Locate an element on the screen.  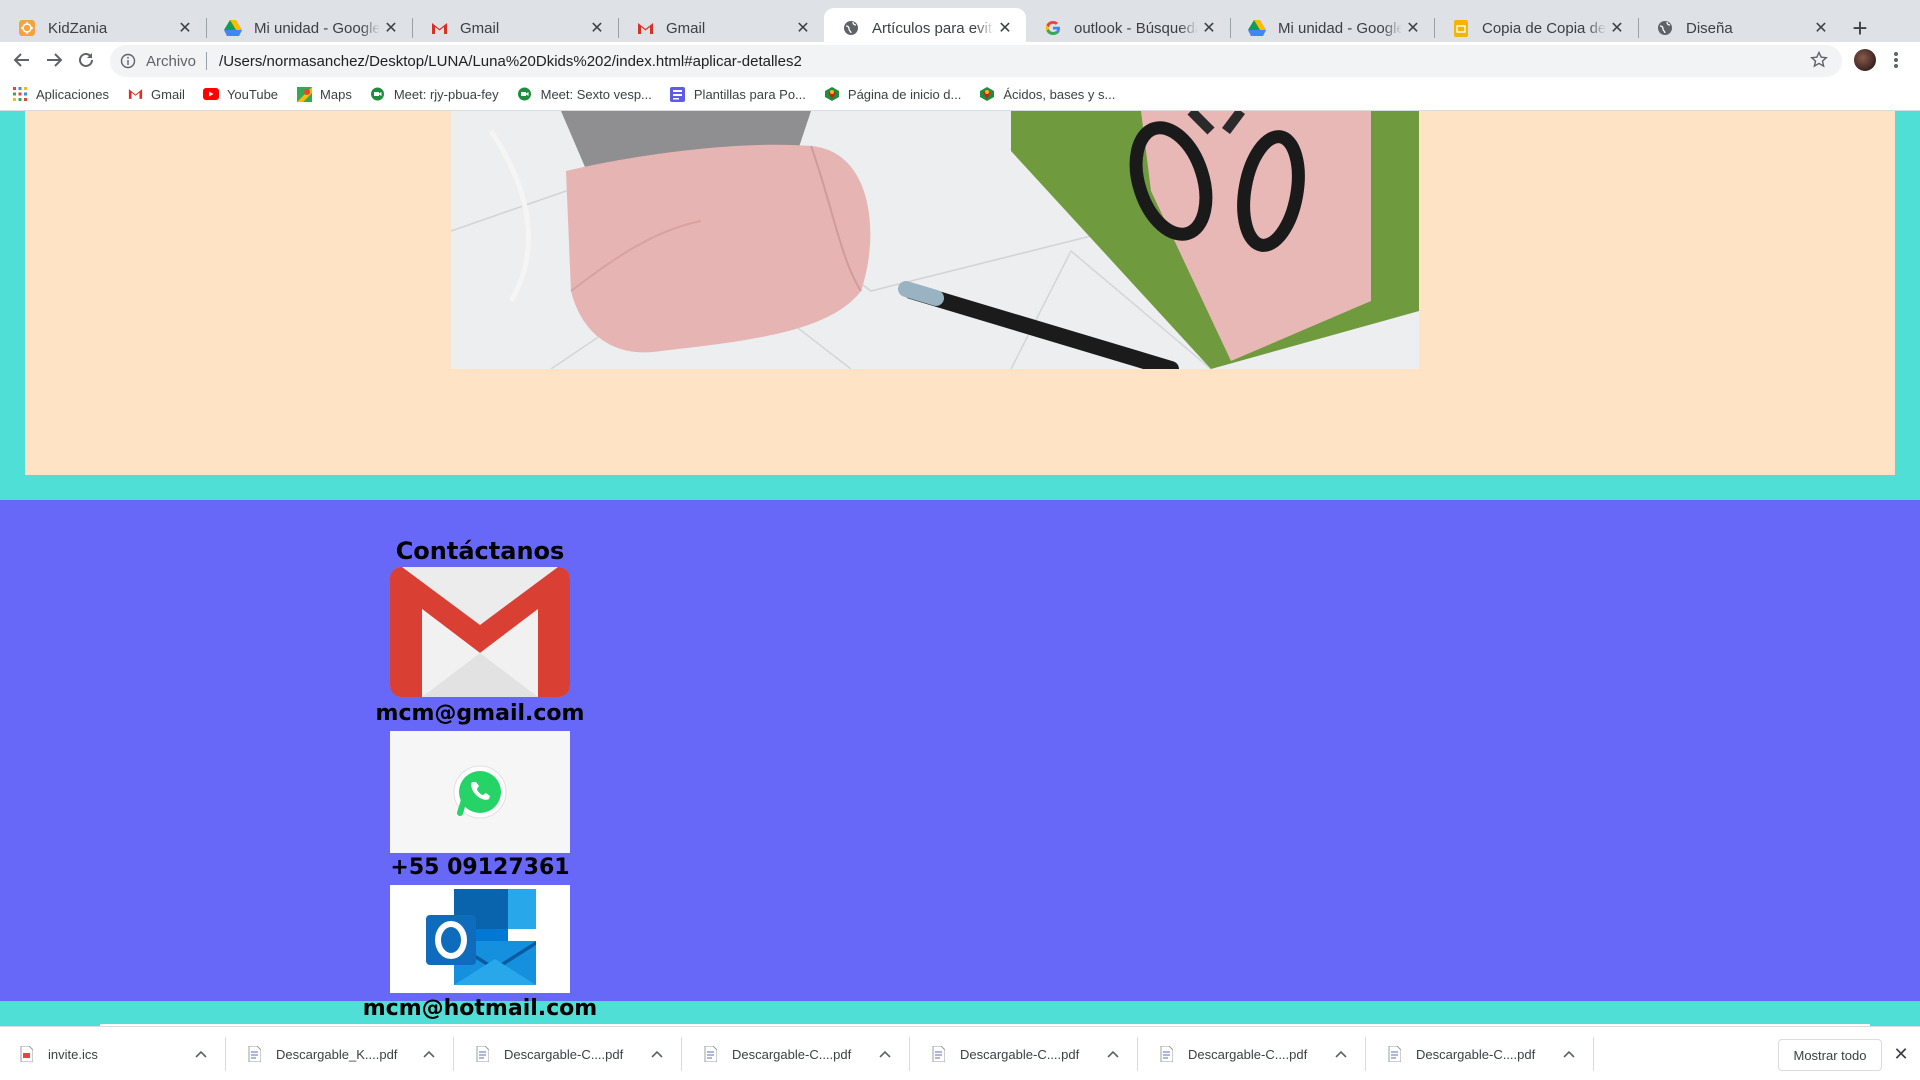
omnibox-divider is located at coordinates (207, 61).